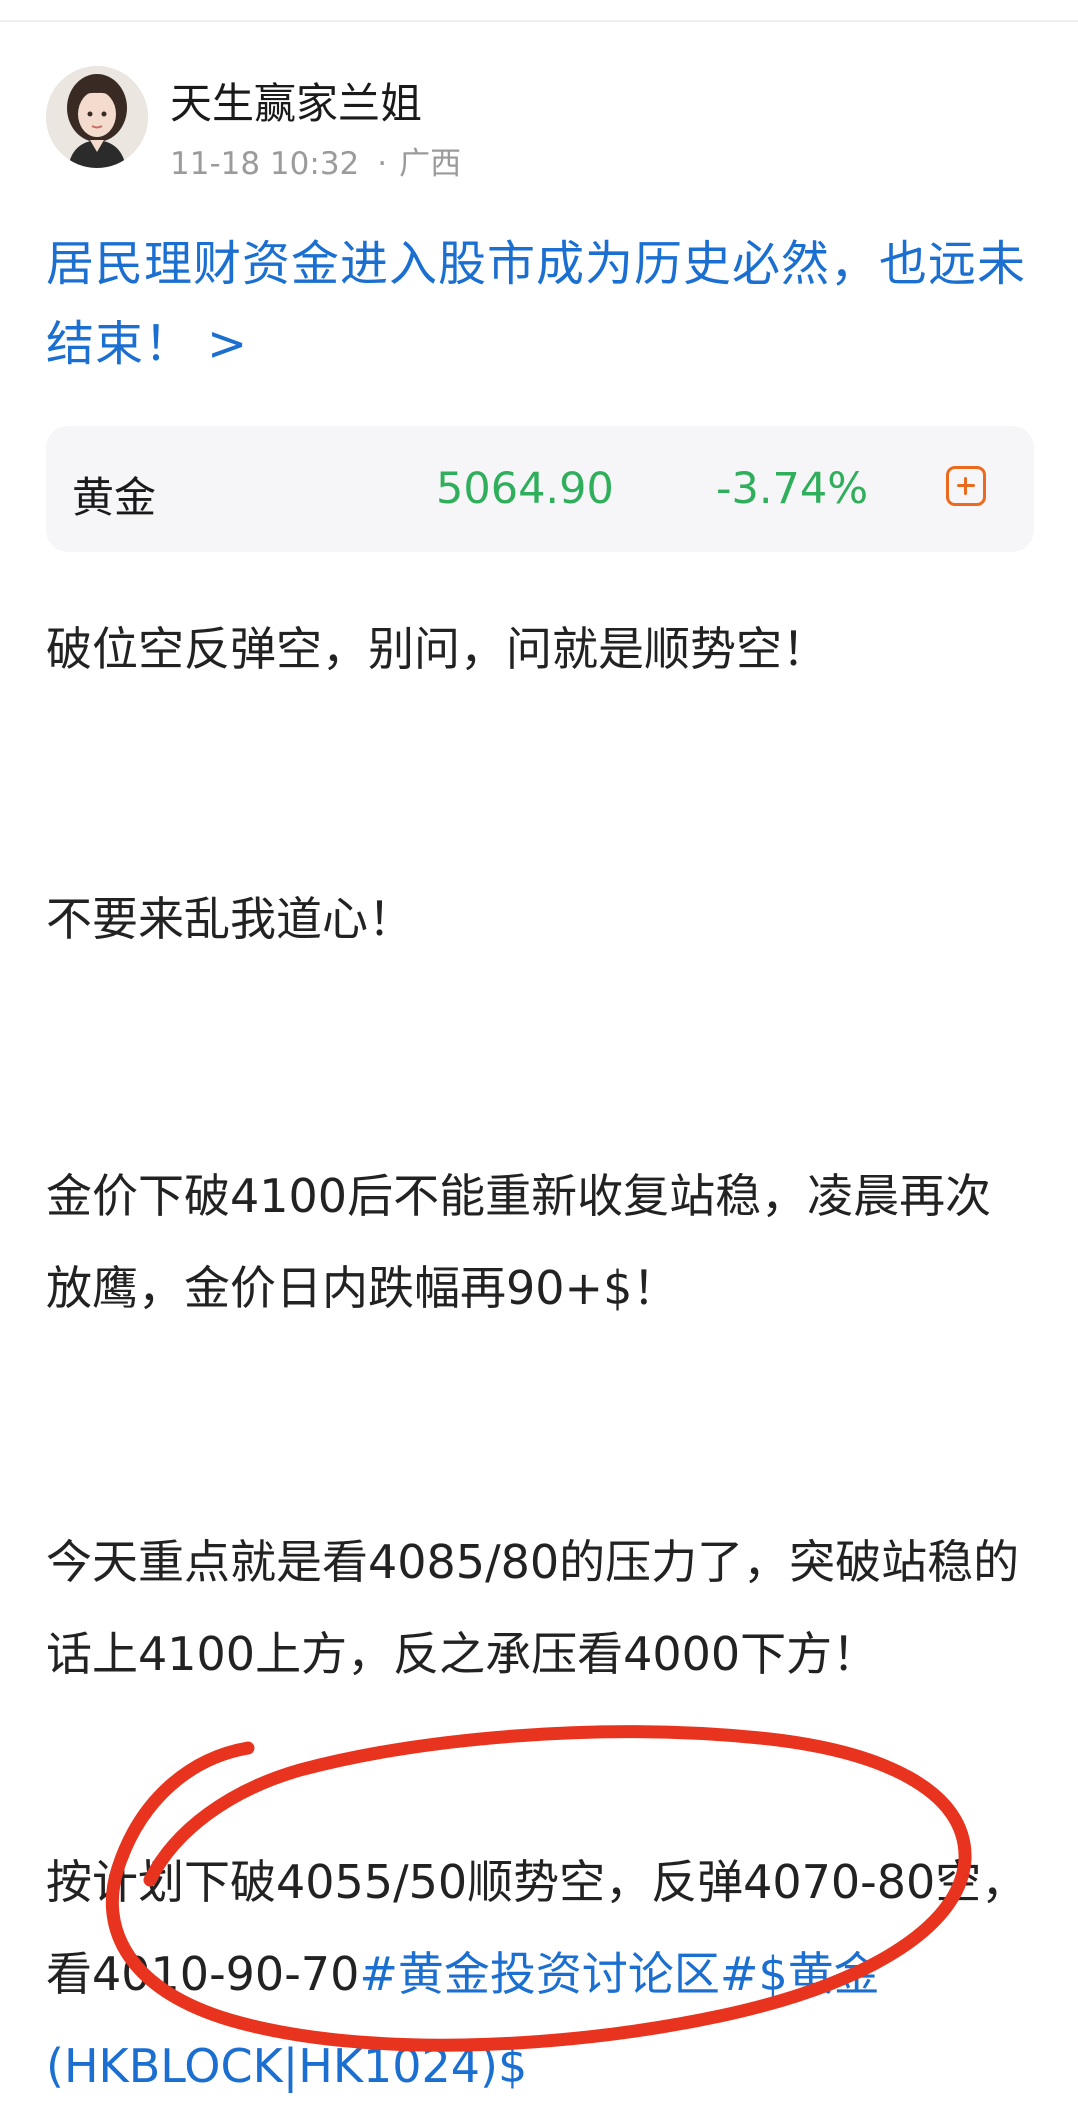  I want to click on stock-card: 黄金 5064.90 -3.74%, so click(540, 489).